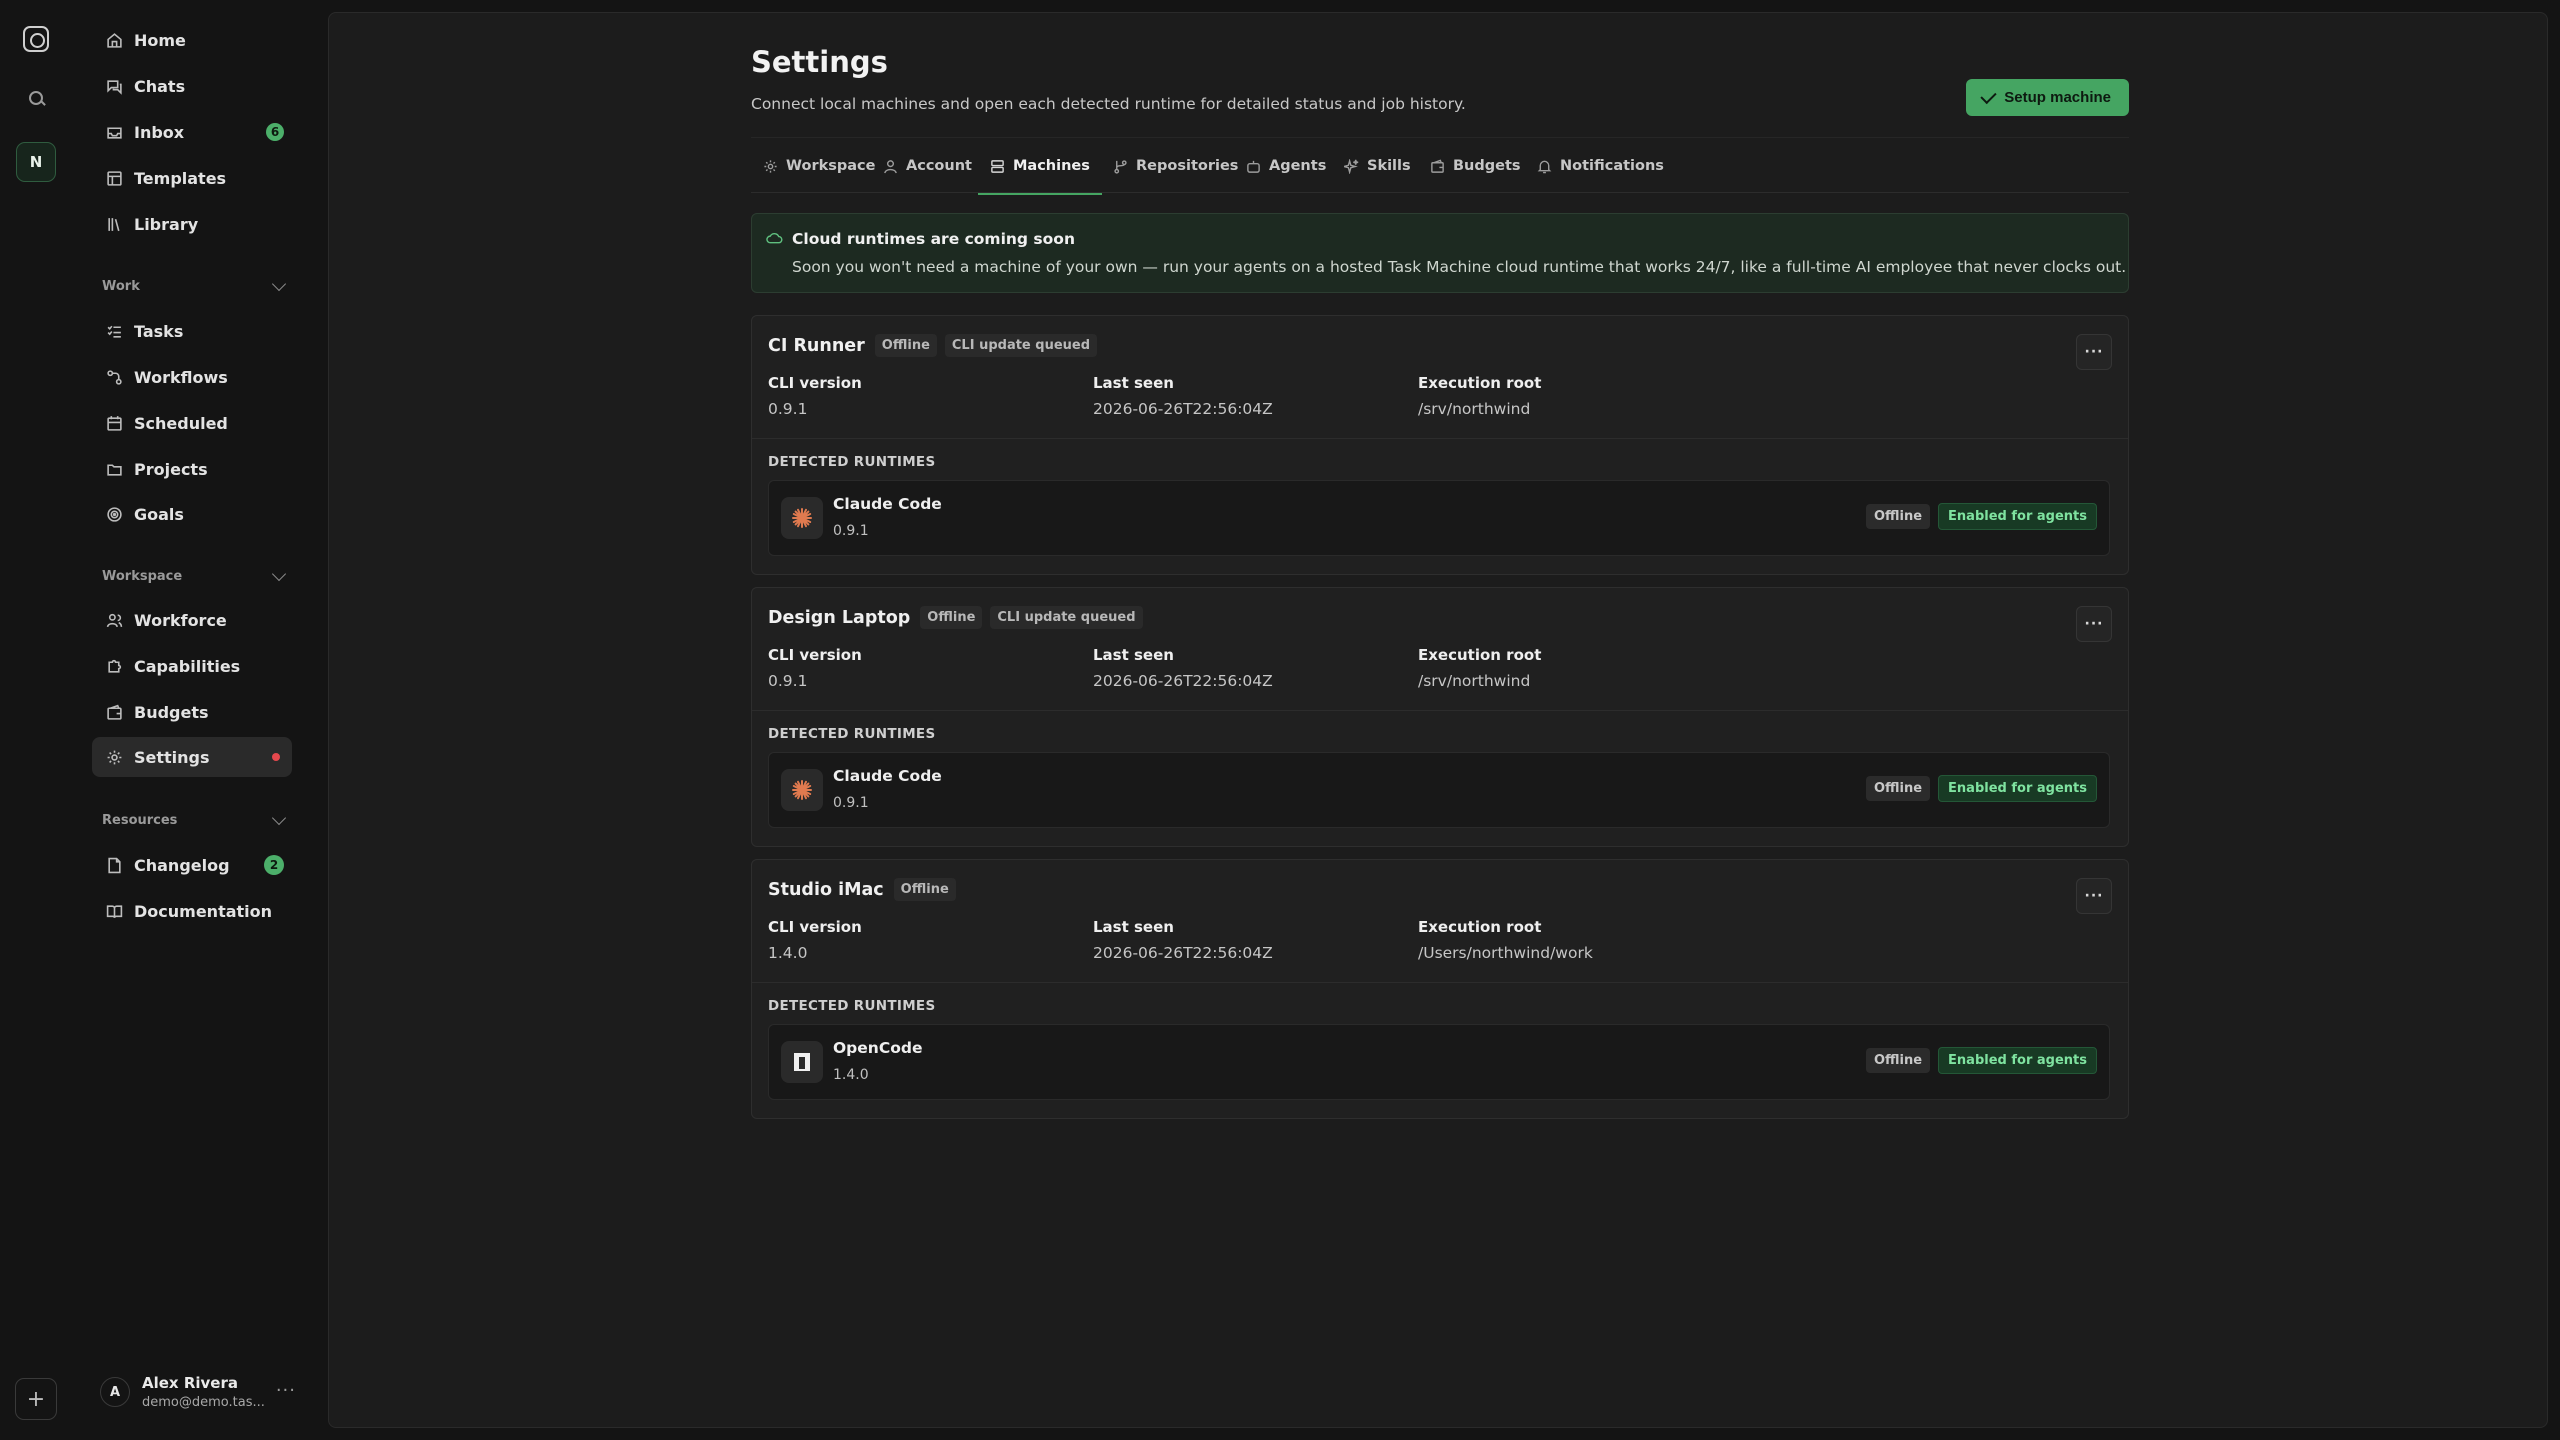  What do you see at coordinates (159, 331) in the screenshot?
I see `sidebar-item-label: Tasks` at bounding box center [159, 331].